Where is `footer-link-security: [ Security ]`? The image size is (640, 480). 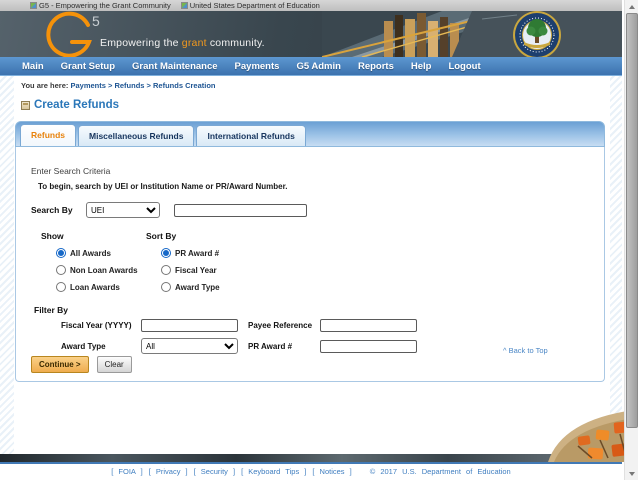 footer-link-security: [ Security ] is located at coordinates (214, 471).